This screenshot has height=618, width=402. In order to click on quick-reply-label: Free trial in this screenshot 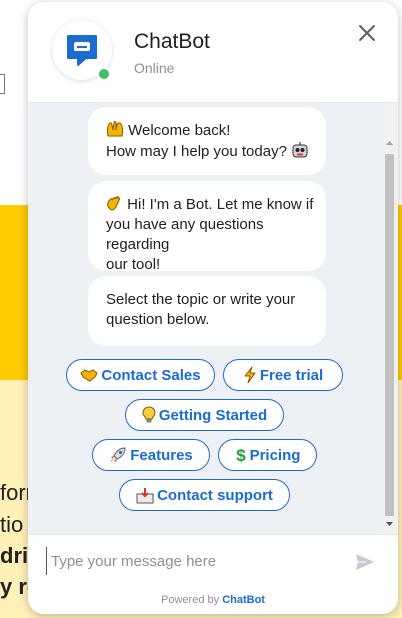, I will do `click(291, 375)`.